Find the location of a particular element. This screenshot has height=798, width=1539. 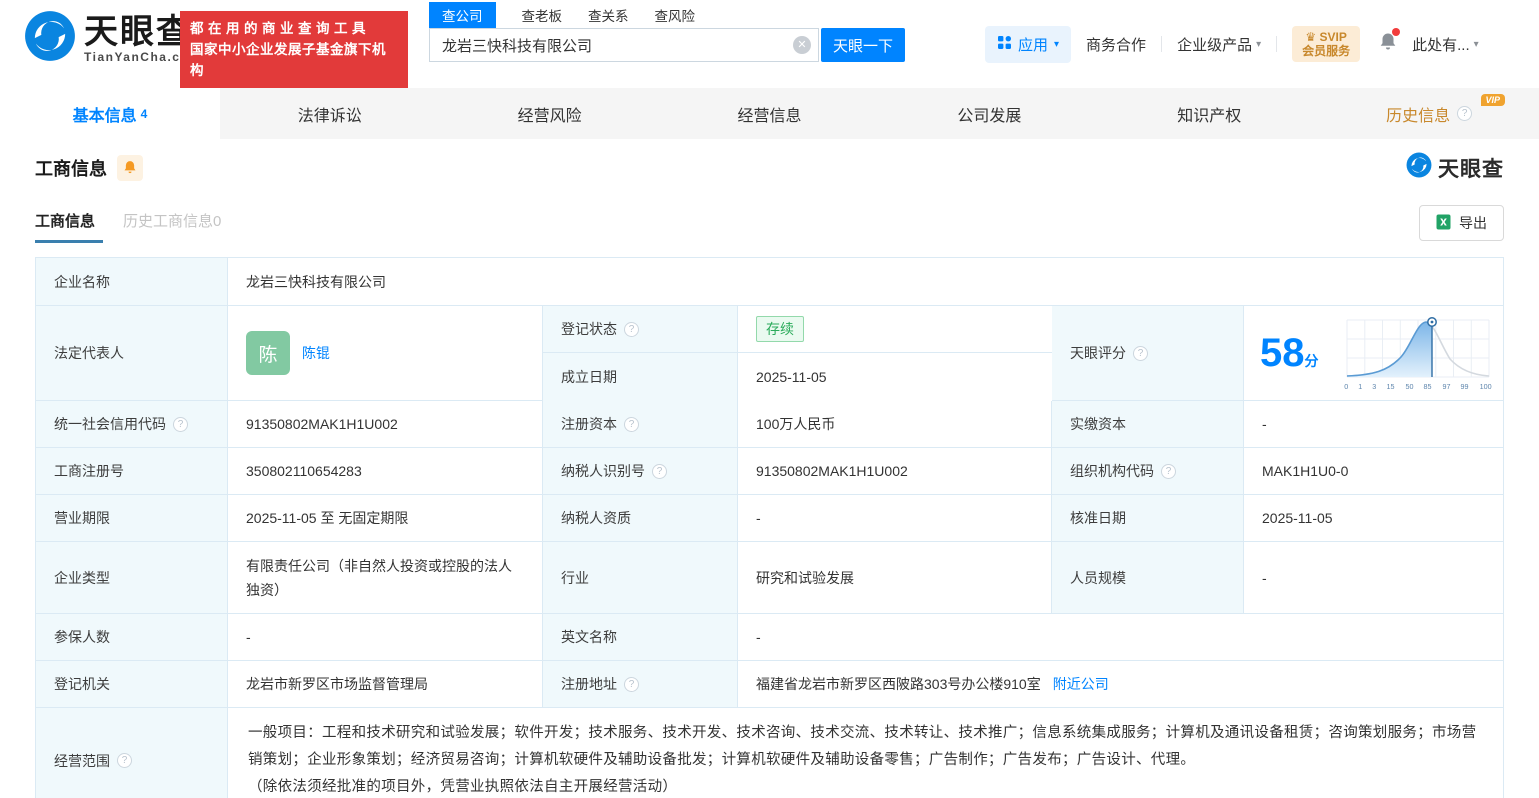

field-label: 参保人数 is located at coordinates (132, 637).